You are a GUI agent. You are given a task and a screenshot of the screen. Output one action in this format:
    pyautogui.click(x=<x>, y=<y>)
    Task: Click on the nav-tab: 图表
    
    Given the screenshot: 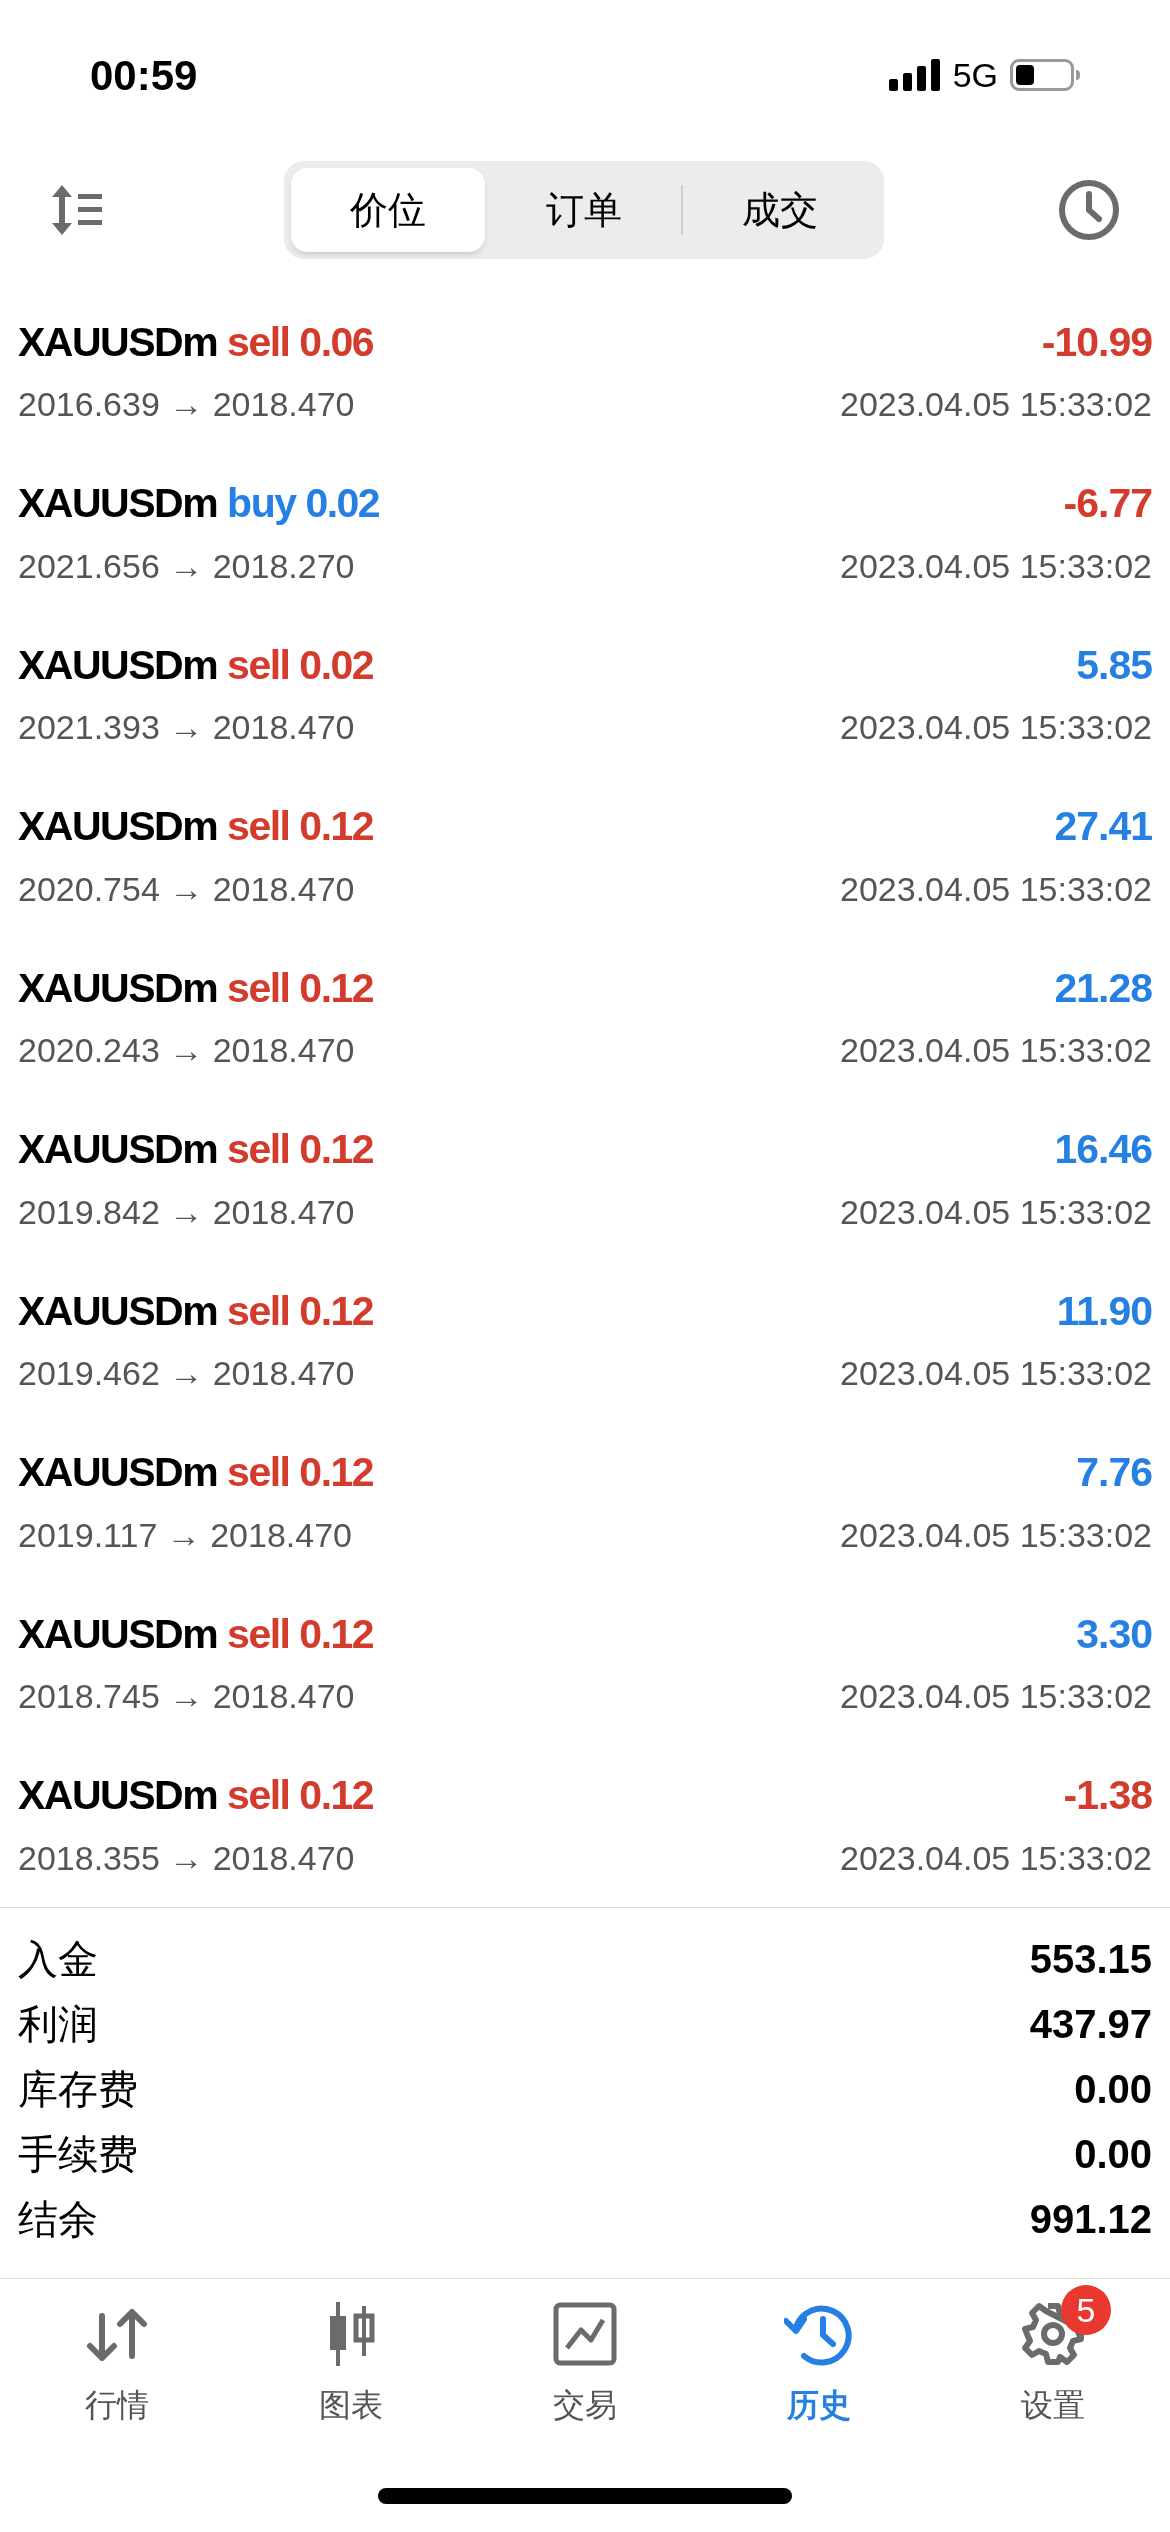 What is the action you would take?
    pyautogui.click(x=351, y=2355)
    